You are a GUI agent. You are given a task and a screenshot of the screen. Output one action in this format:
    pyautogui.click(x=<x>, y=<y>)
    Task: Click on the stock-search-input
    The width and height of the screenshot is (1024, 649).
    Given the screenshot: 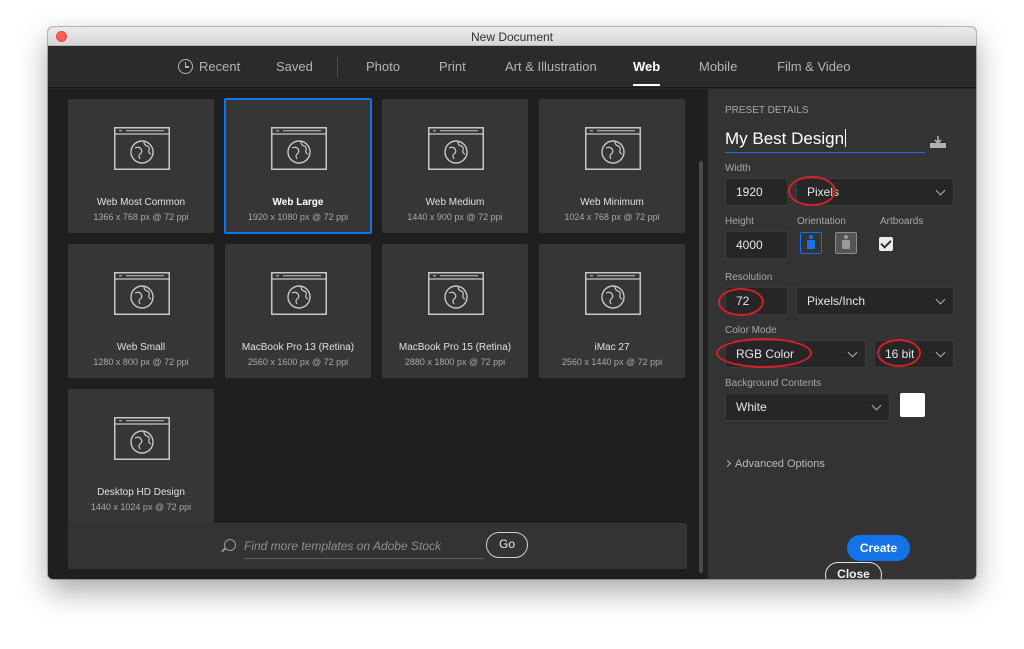 What is the action you would take?
    pyautogui.click(x=364, y=546)
    